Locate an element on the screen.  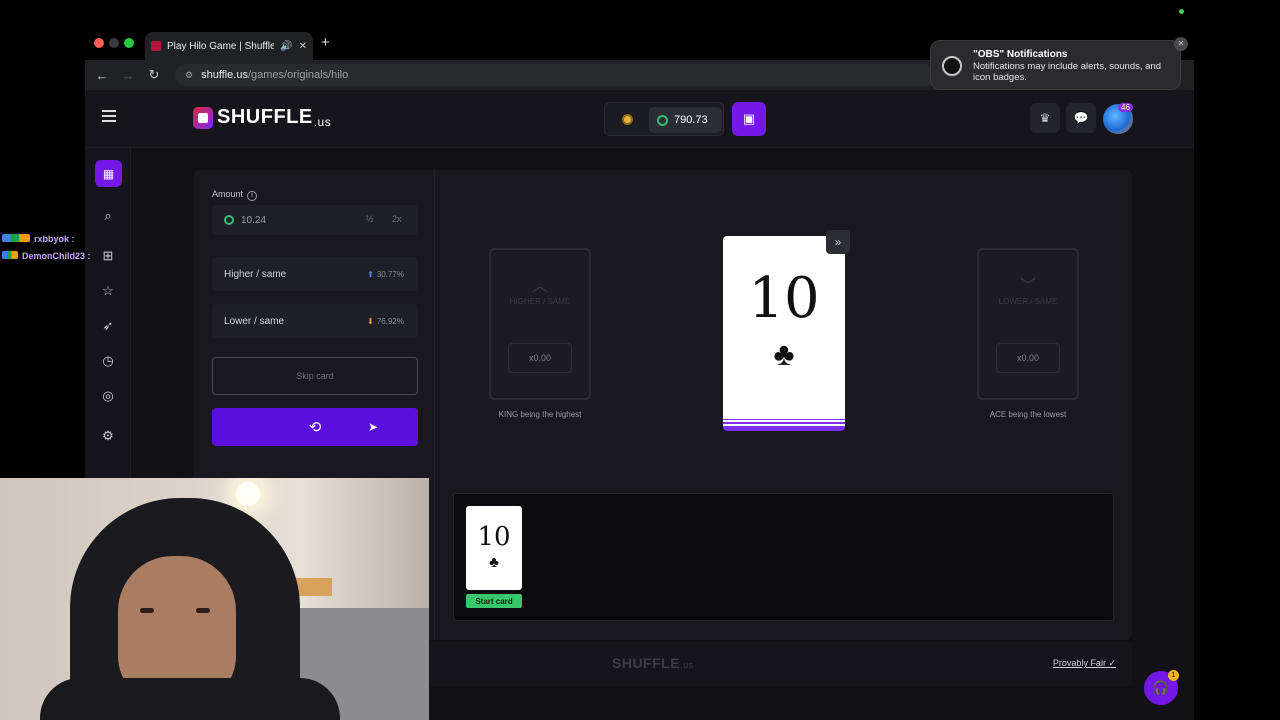
lower-pct-value: 76.92% is located at coordinates (390, 321).